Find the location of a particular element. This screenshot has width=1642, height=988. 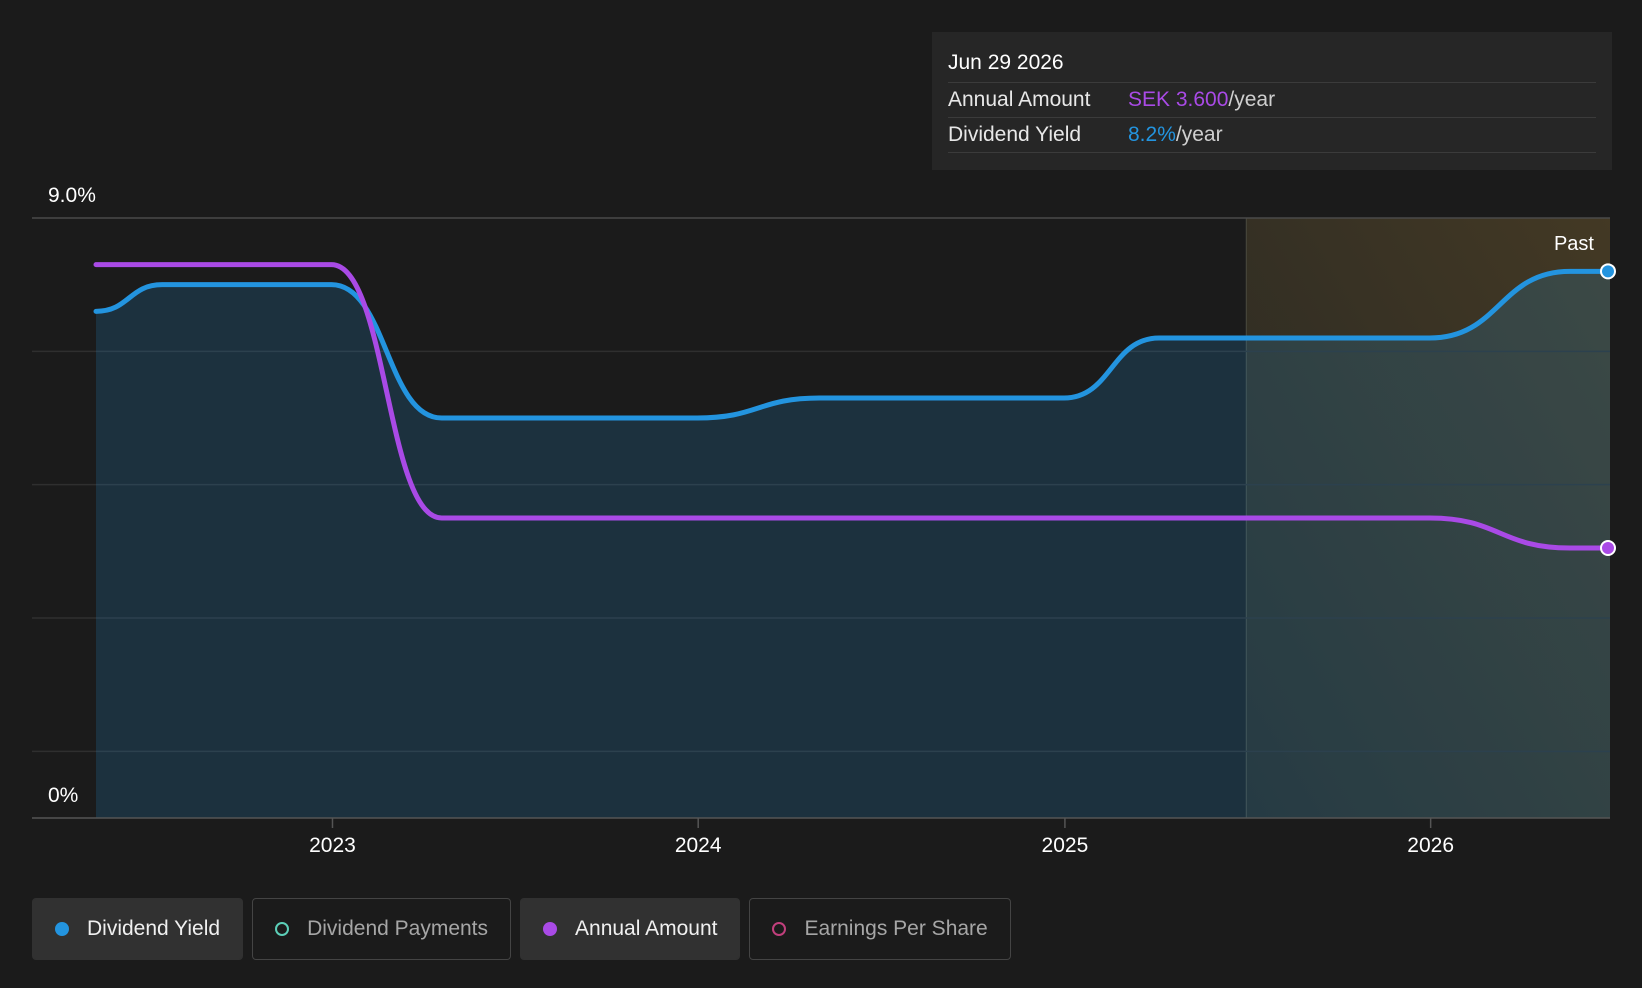

legend-label: Annual Amount is located at coordinates (646, 928).